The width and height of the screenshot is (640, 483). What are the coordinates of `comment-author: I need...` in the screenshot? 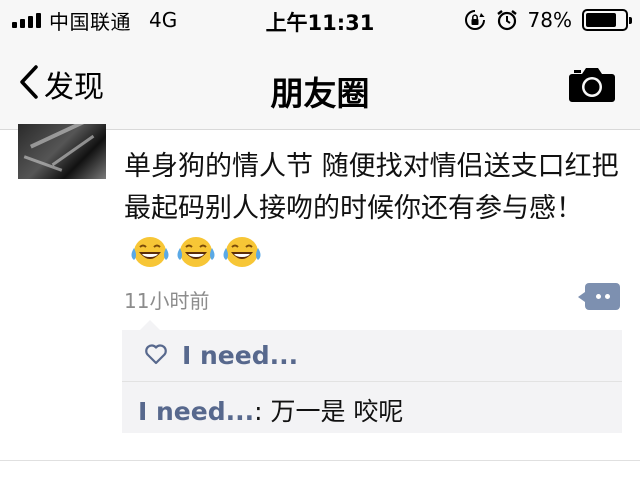 It's located at (196, 411).